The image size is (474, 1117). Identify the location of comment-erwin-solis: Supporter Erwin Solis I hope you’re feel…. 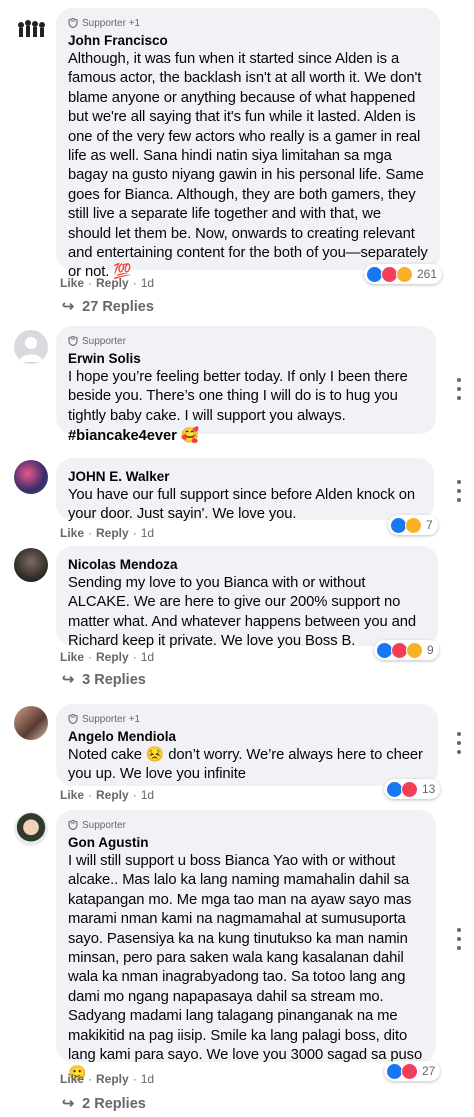
(237, 385).